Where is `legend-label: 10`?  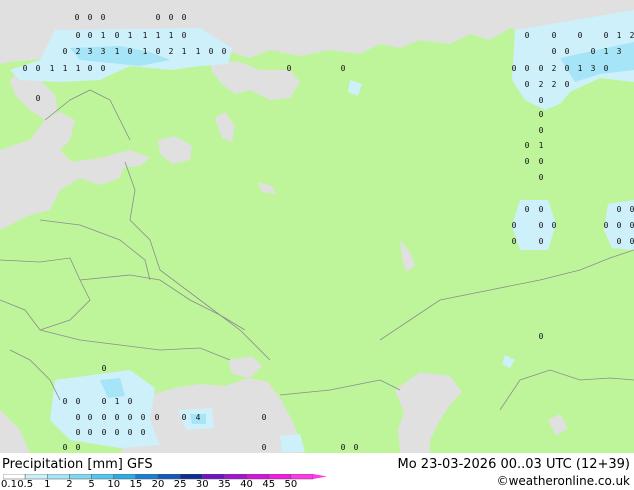
legend-label: 10 is located at coordinates (114, 484).